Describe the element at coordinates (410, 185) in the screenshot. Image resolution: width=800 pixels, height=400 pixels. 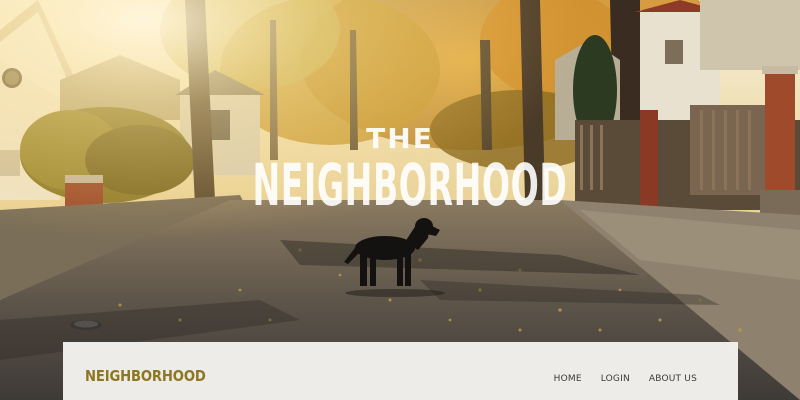
I see `hero-title-main: NEIGHBORHOOD` at that location.